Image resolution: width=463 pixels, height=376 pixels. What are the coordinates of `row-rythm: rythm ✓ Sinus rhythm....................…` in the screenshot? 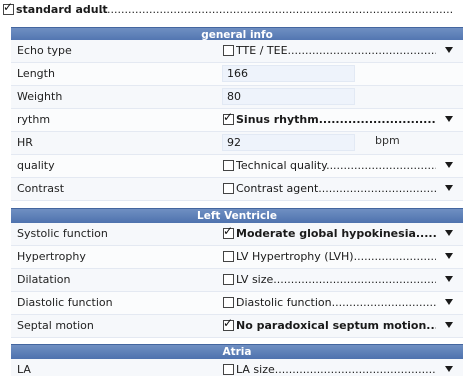 It's located at (237, 120).